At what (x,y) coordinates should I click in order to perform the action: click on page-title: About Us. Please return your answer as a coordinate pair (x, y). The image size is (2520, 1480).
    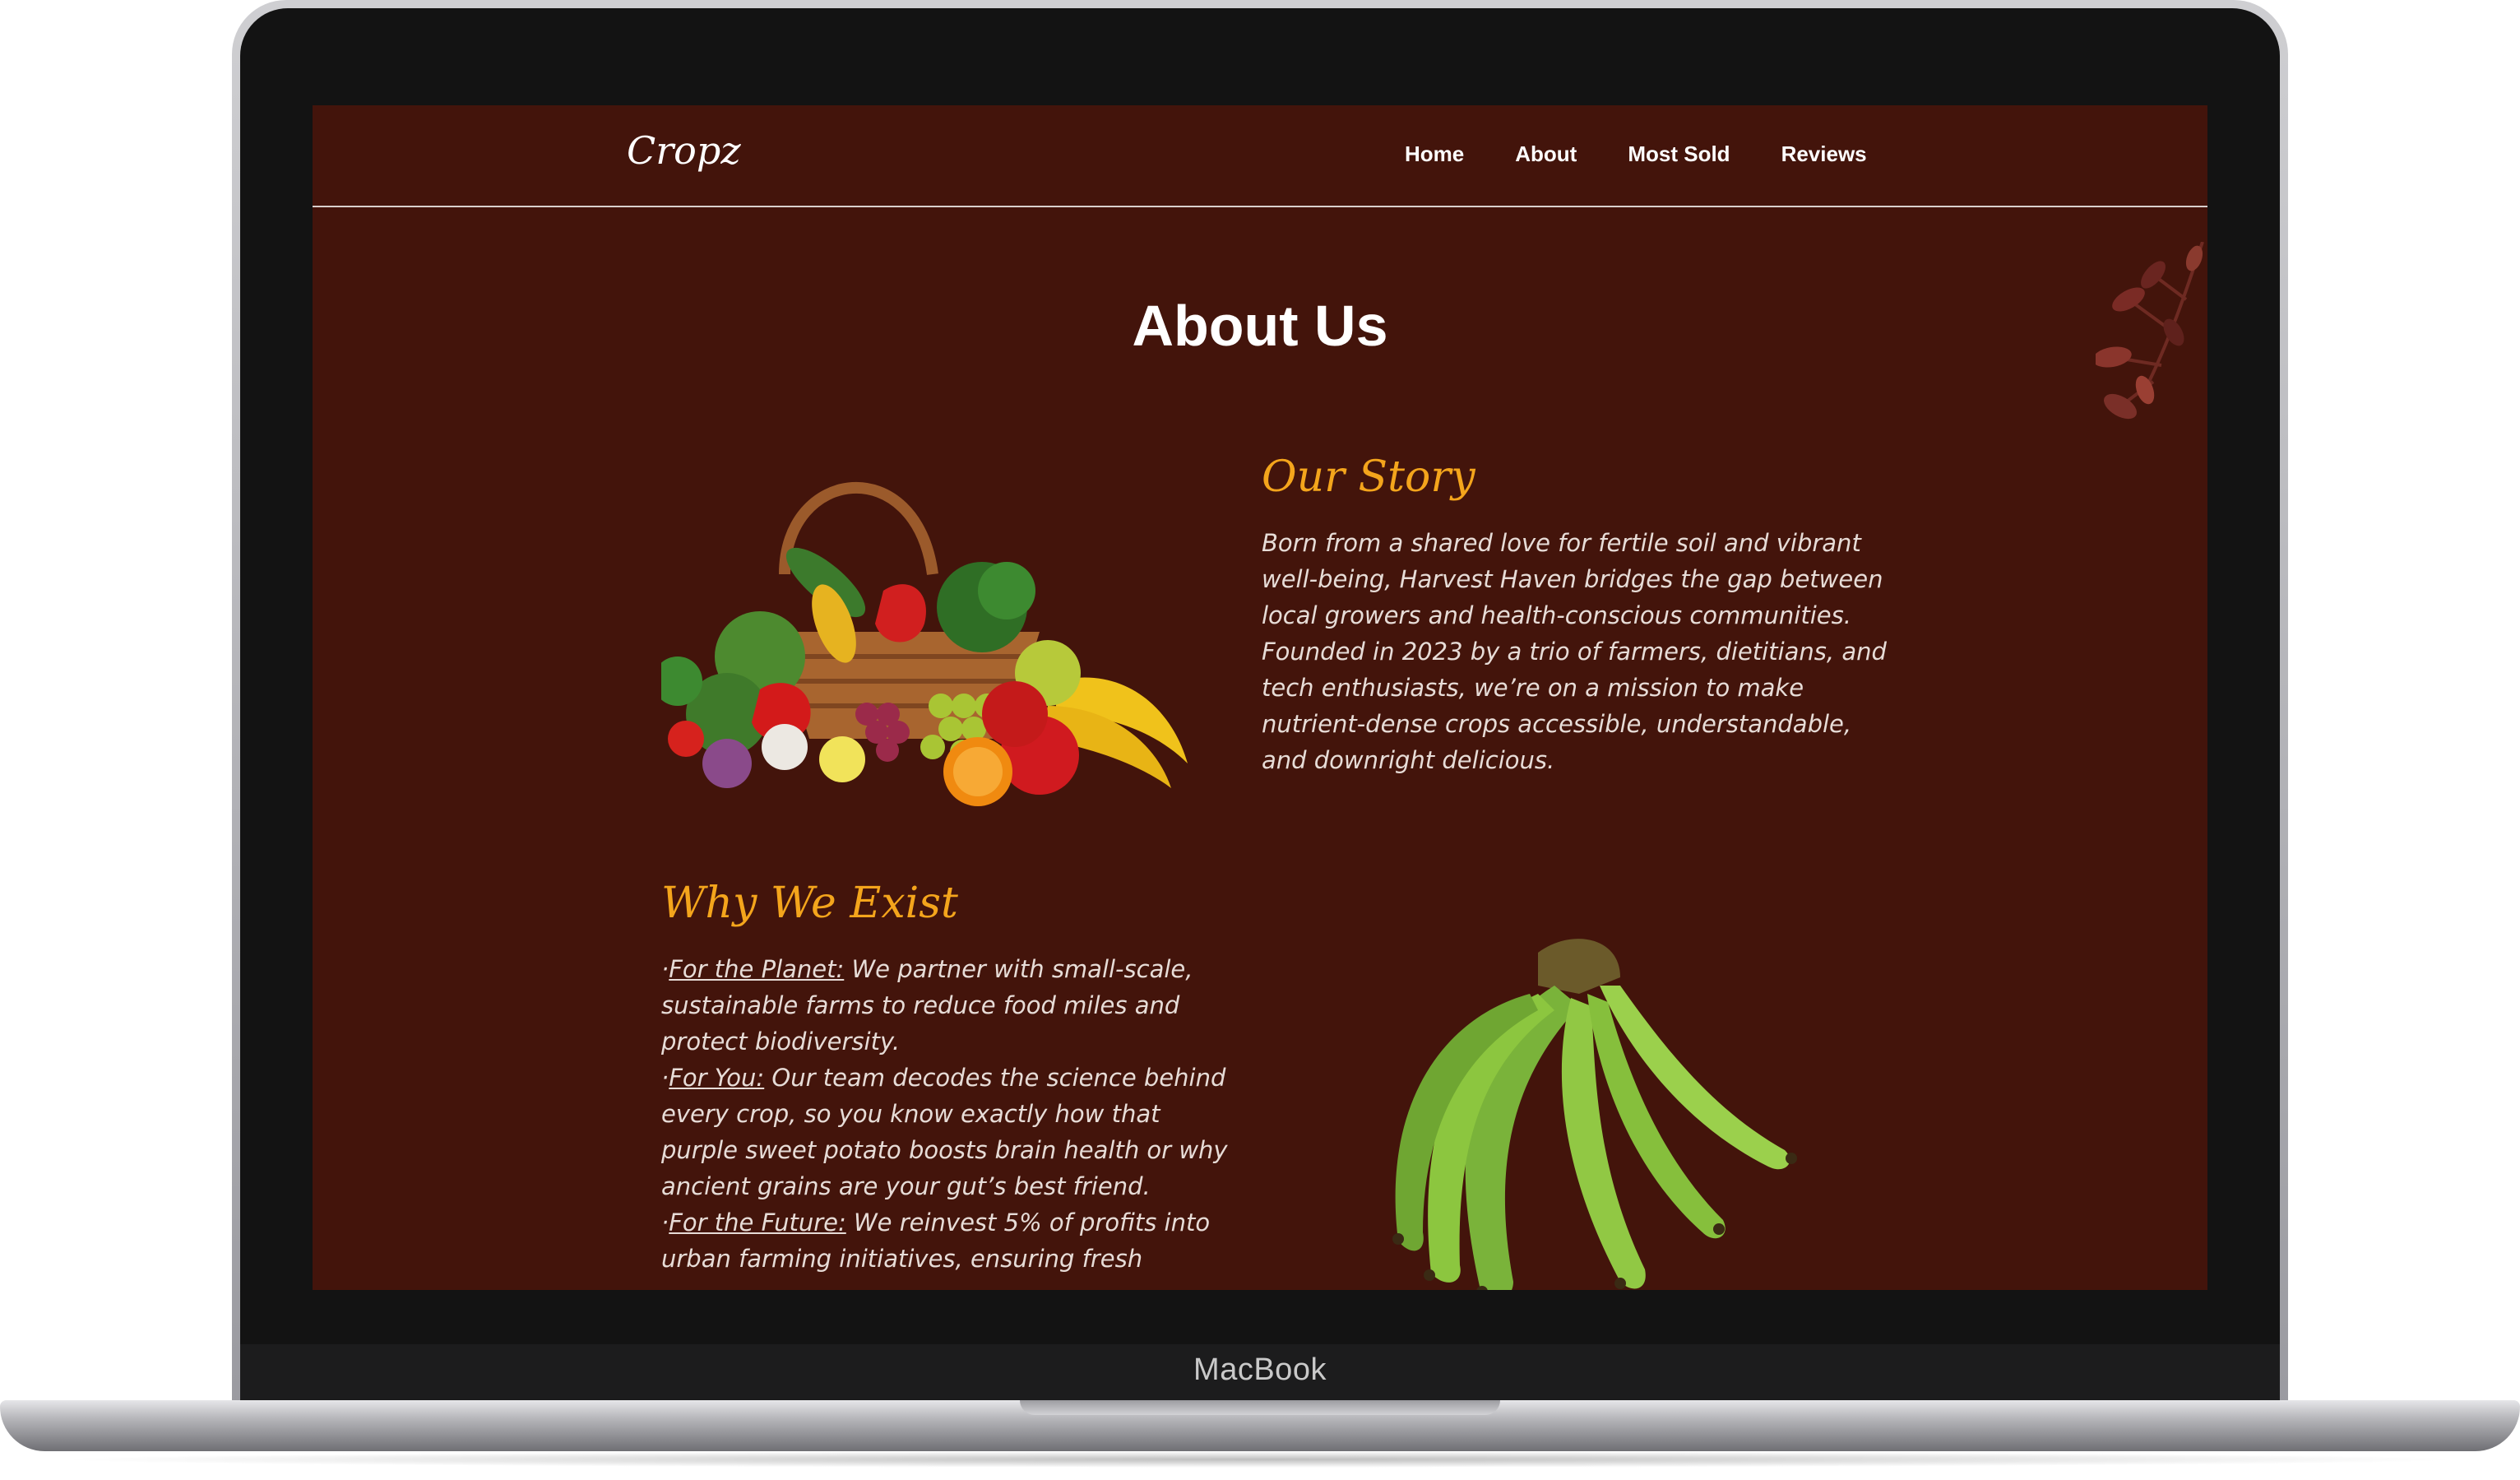
    Looking at the image, I should click on (1260, 326).